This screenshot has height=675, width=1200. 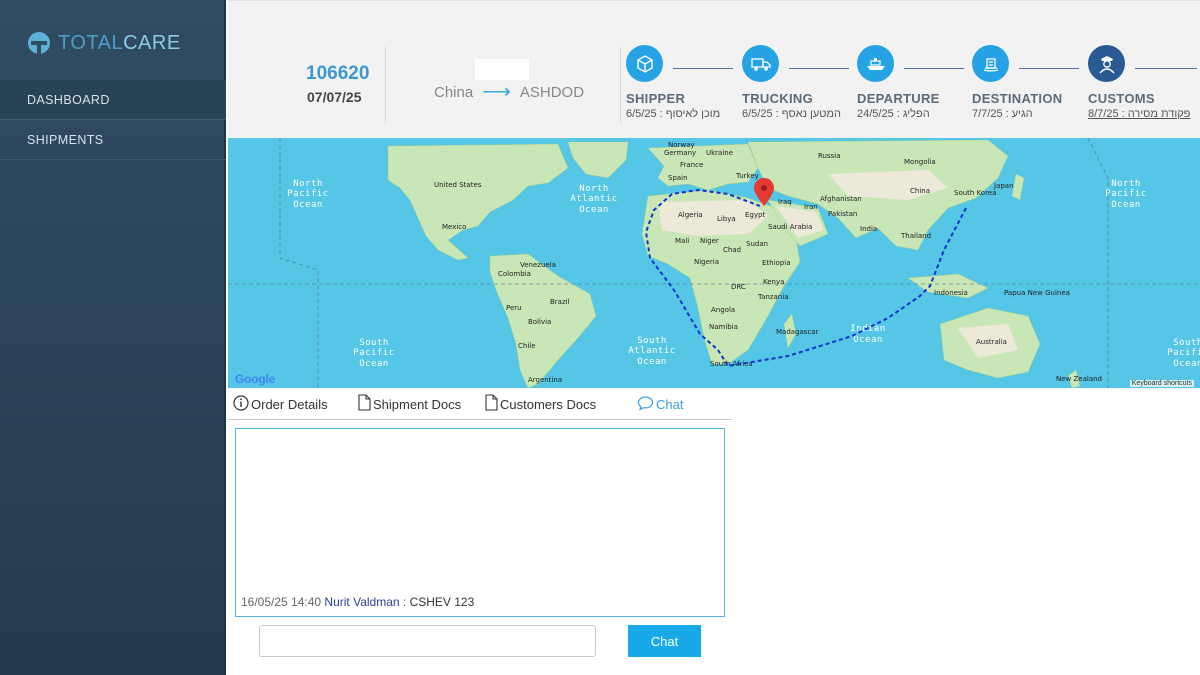 I want to click on svg-text: Papua New Guinea, so click(x=1037, y=293).